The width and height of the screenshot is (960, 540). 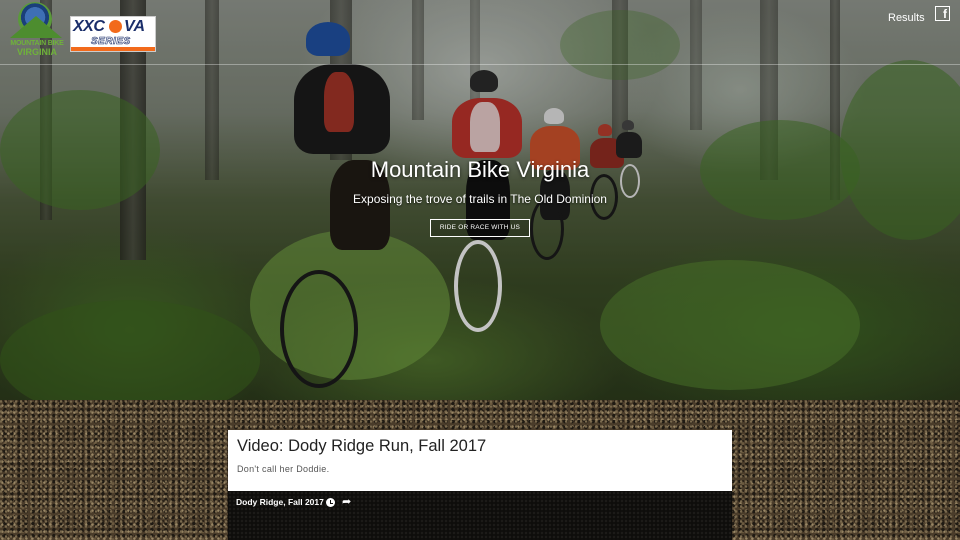 What do you see at coordinates (480, 64) in the screenshot?
I see `header-divider` at bounding box center [480, 64].